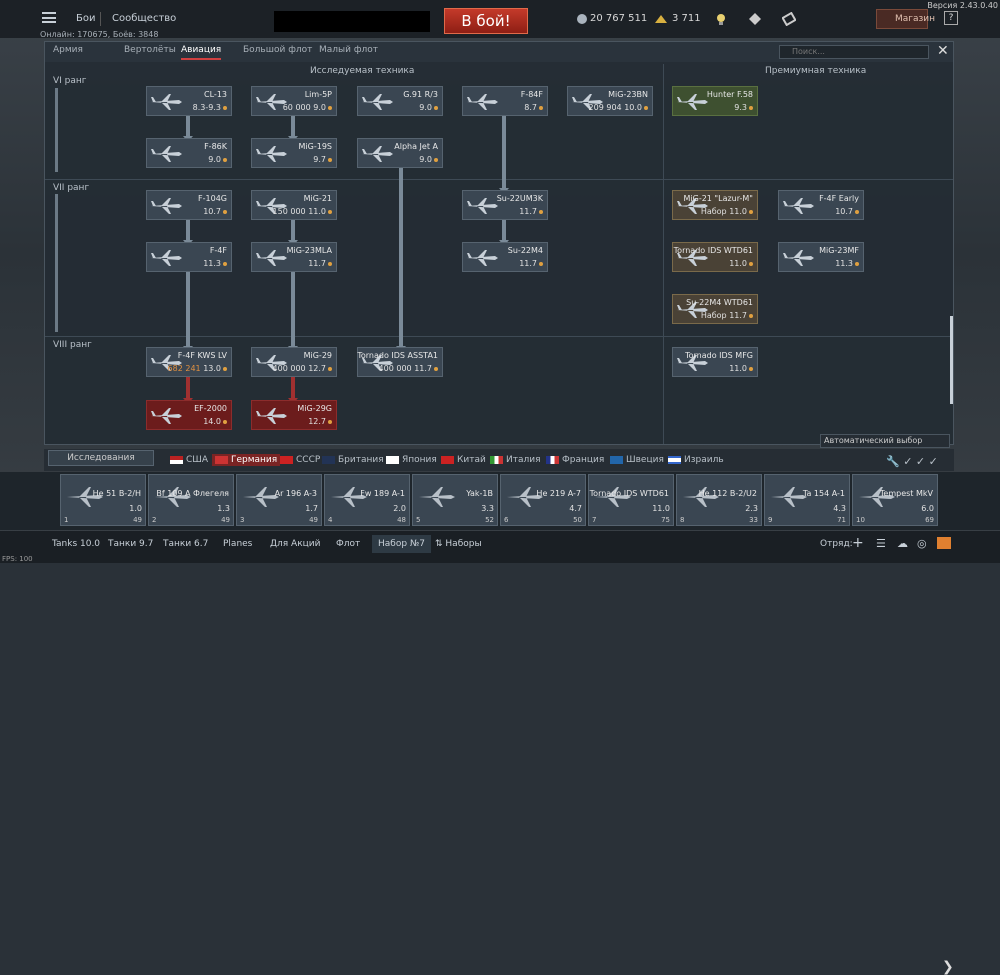 The height and width of the screenshot is (975, 1000). Describe the element at coordinates (150, 50) in the screenshot. I see `tab-helicopters: Вертолёты` at that location.